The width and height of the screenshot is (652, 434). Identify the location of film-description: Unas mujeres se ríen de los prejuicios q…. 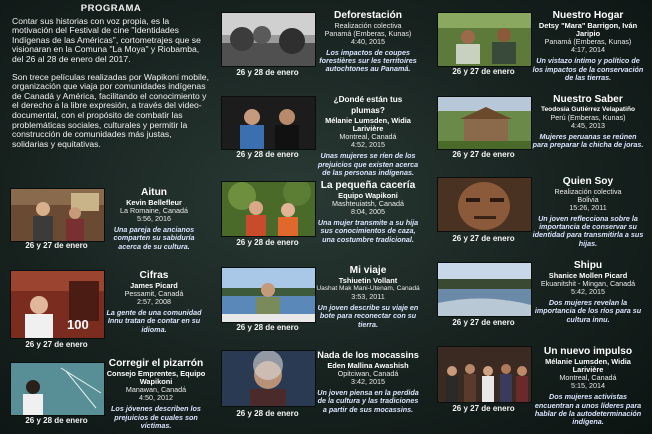
(368, 164).